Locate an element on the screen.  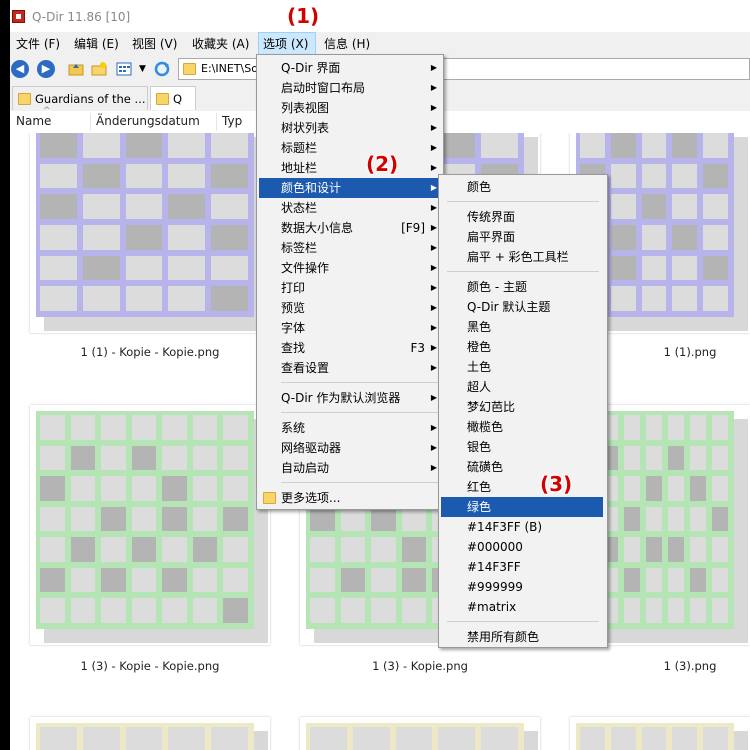
options-menu-item: Q-Dir 作为默认浏览器 ▶ is located at coordinates (349, 398).